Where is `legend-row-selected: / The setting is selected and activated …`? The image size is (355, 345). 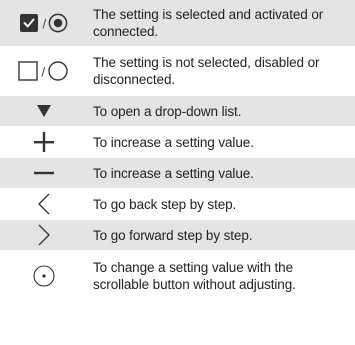 legend-row-selected: / The setting is selected and activated … is located at coordinates (177, 23).